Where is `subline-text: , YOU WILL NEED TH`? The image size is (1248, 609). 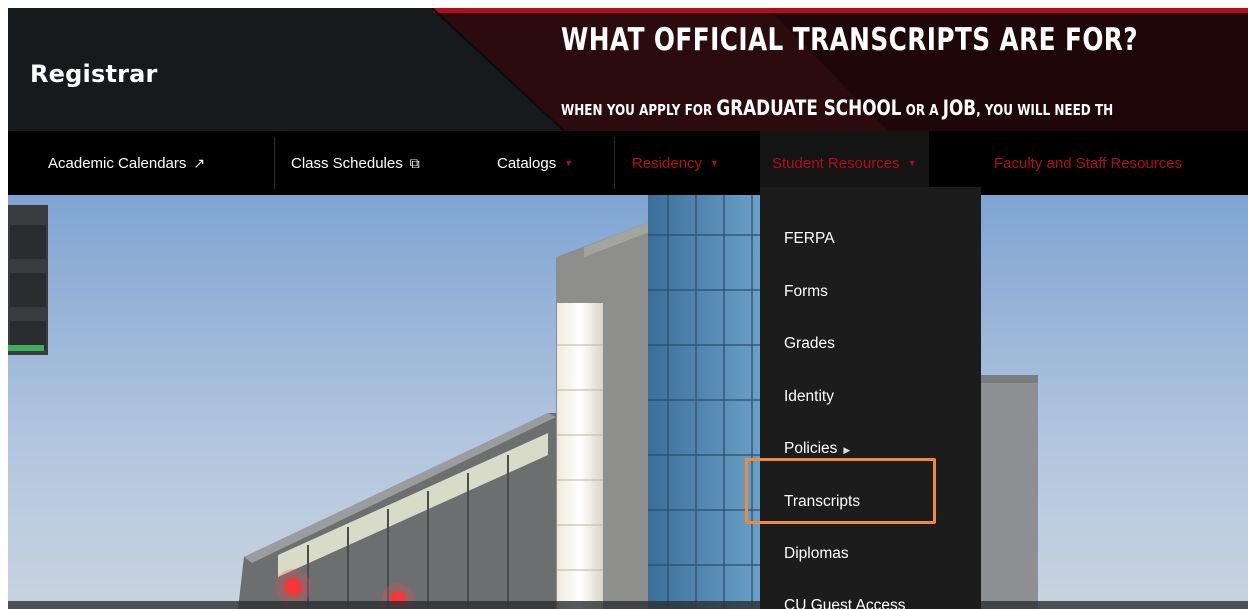 subline-text: , YOU WILL NEED TH is located at coordinates (1045, 110).